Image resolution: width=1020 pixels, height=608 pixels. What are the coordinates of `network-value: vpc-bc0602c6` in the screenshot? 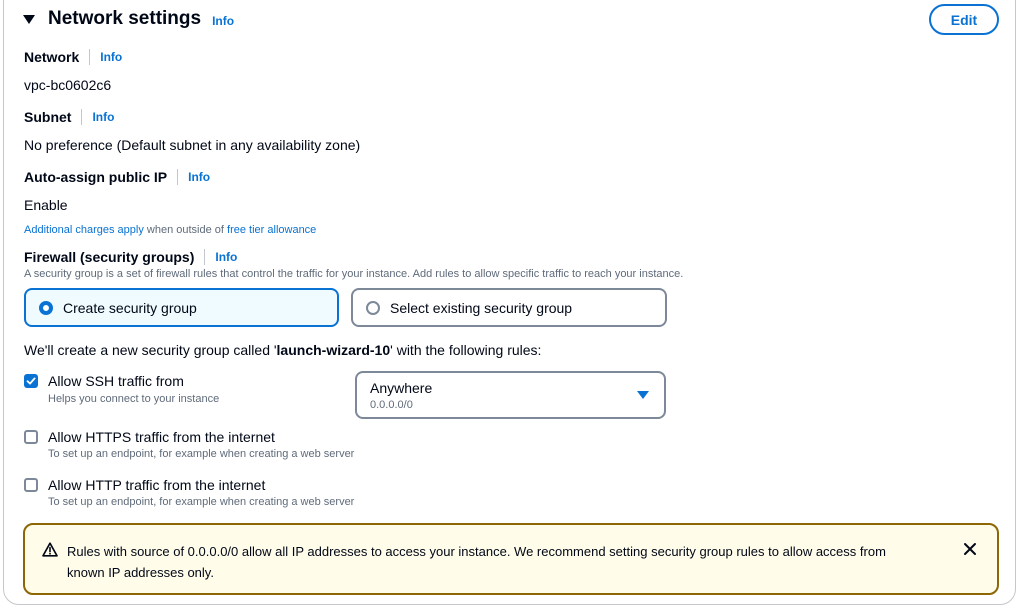 It's located at (68, 85).